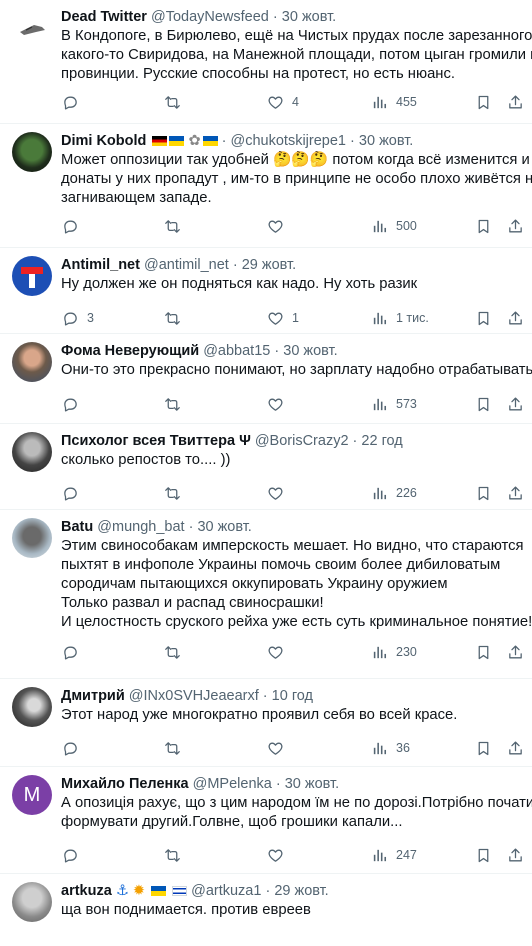 This screenshot has height=946, width=532. Describe the element at coordinates (394, 226) in the screenshot. I see `views-button: 500` at that location.